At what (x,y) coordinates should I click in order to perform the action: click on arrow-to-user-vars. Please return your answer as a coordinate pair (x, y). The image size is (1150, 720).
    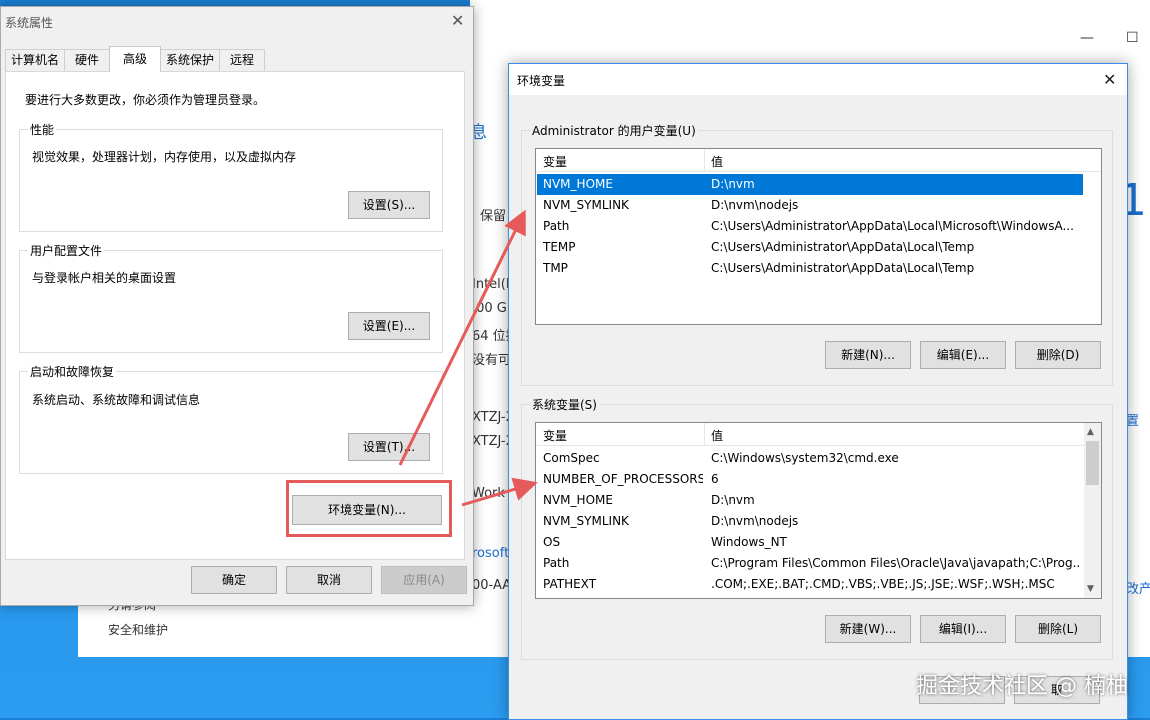
    Looking at the image, I should click on (462, 337).